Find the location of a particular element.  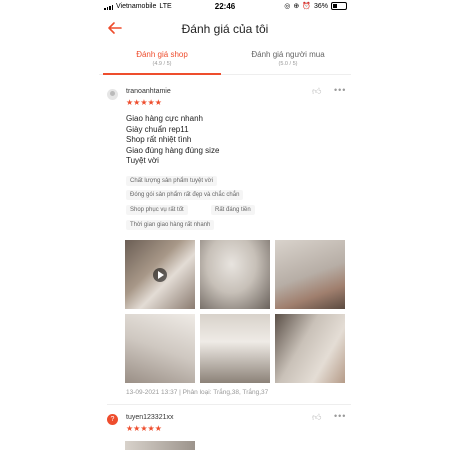

avatar is located at coordinates (112, 94).